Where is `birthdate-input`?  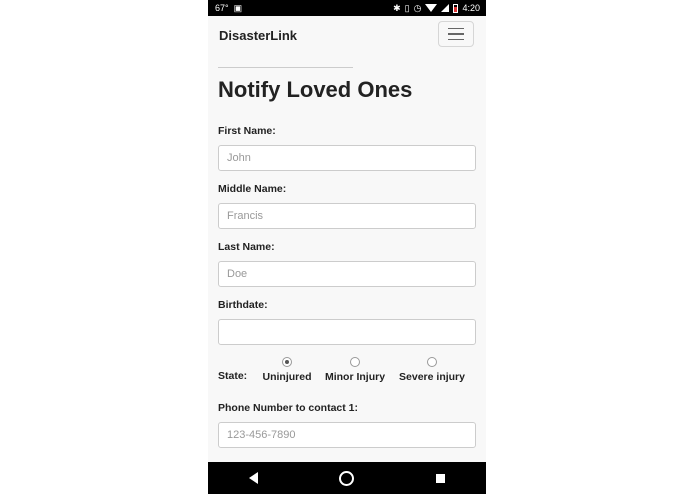 birthdate-input is located at coordinates (347, 332).